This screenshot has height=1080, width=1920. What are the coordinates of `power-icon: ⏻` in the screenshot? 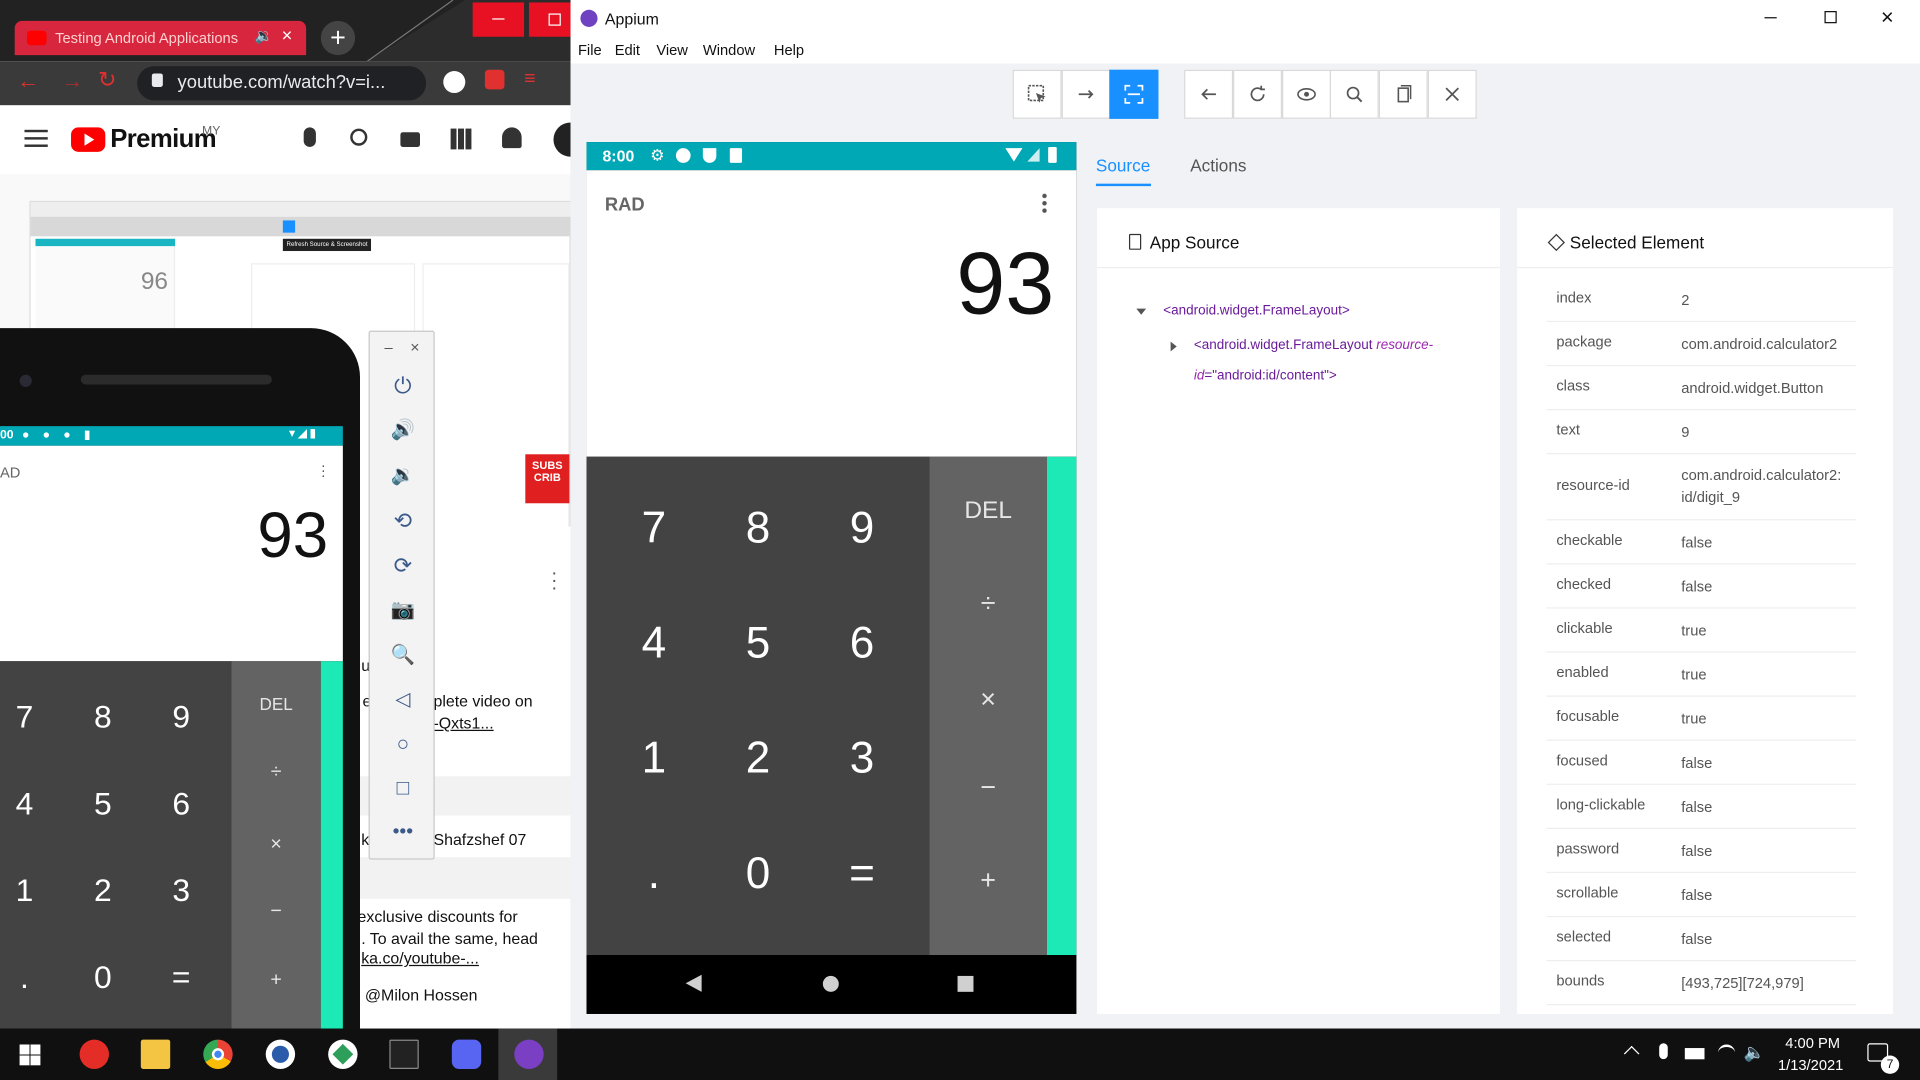 It's located at (402, 386).